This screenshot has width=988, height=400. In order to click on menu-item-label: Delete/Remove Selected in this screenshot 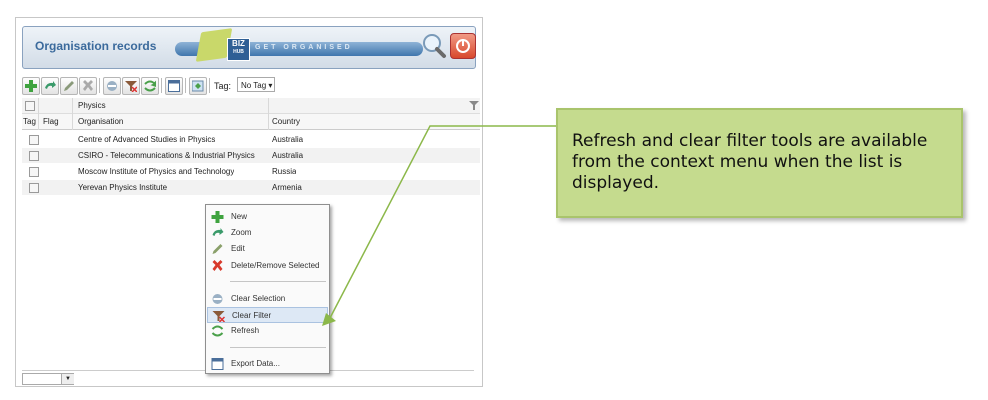, I will do `click(275, 265)`.